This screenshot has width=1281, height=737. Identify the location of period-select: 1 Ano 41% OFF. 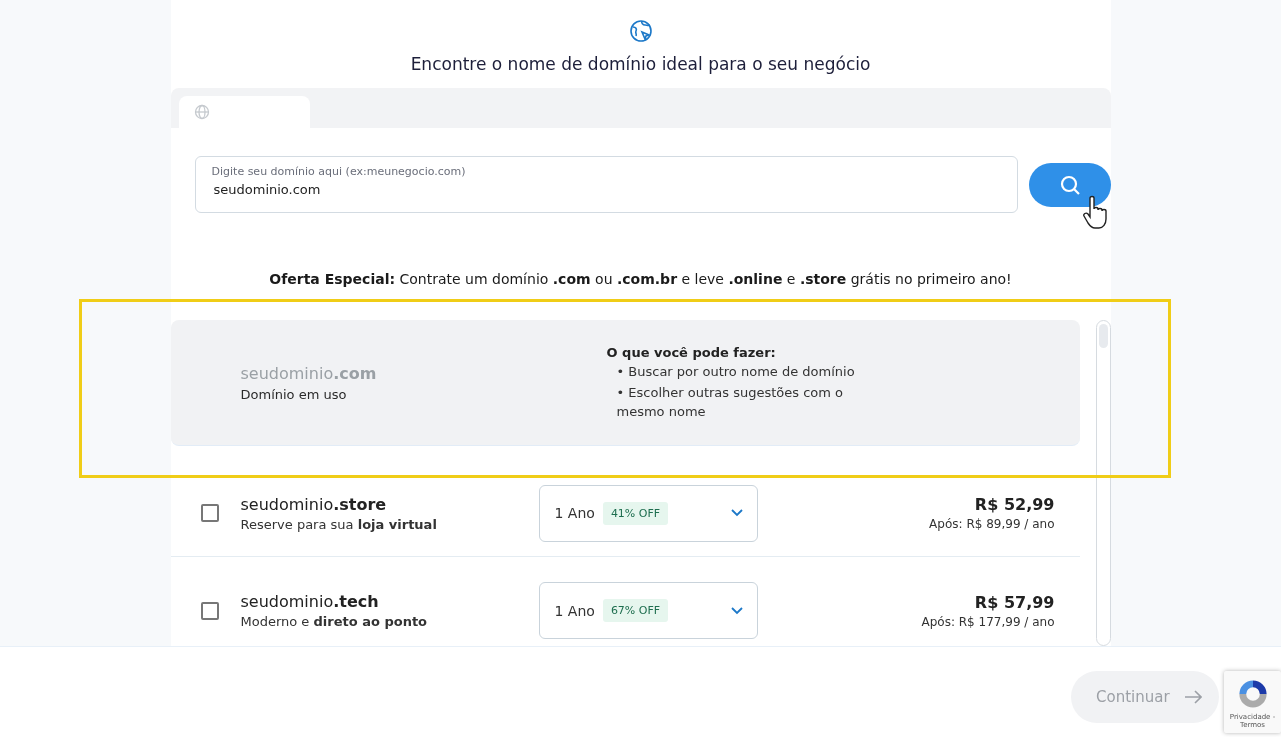
(648, 513).